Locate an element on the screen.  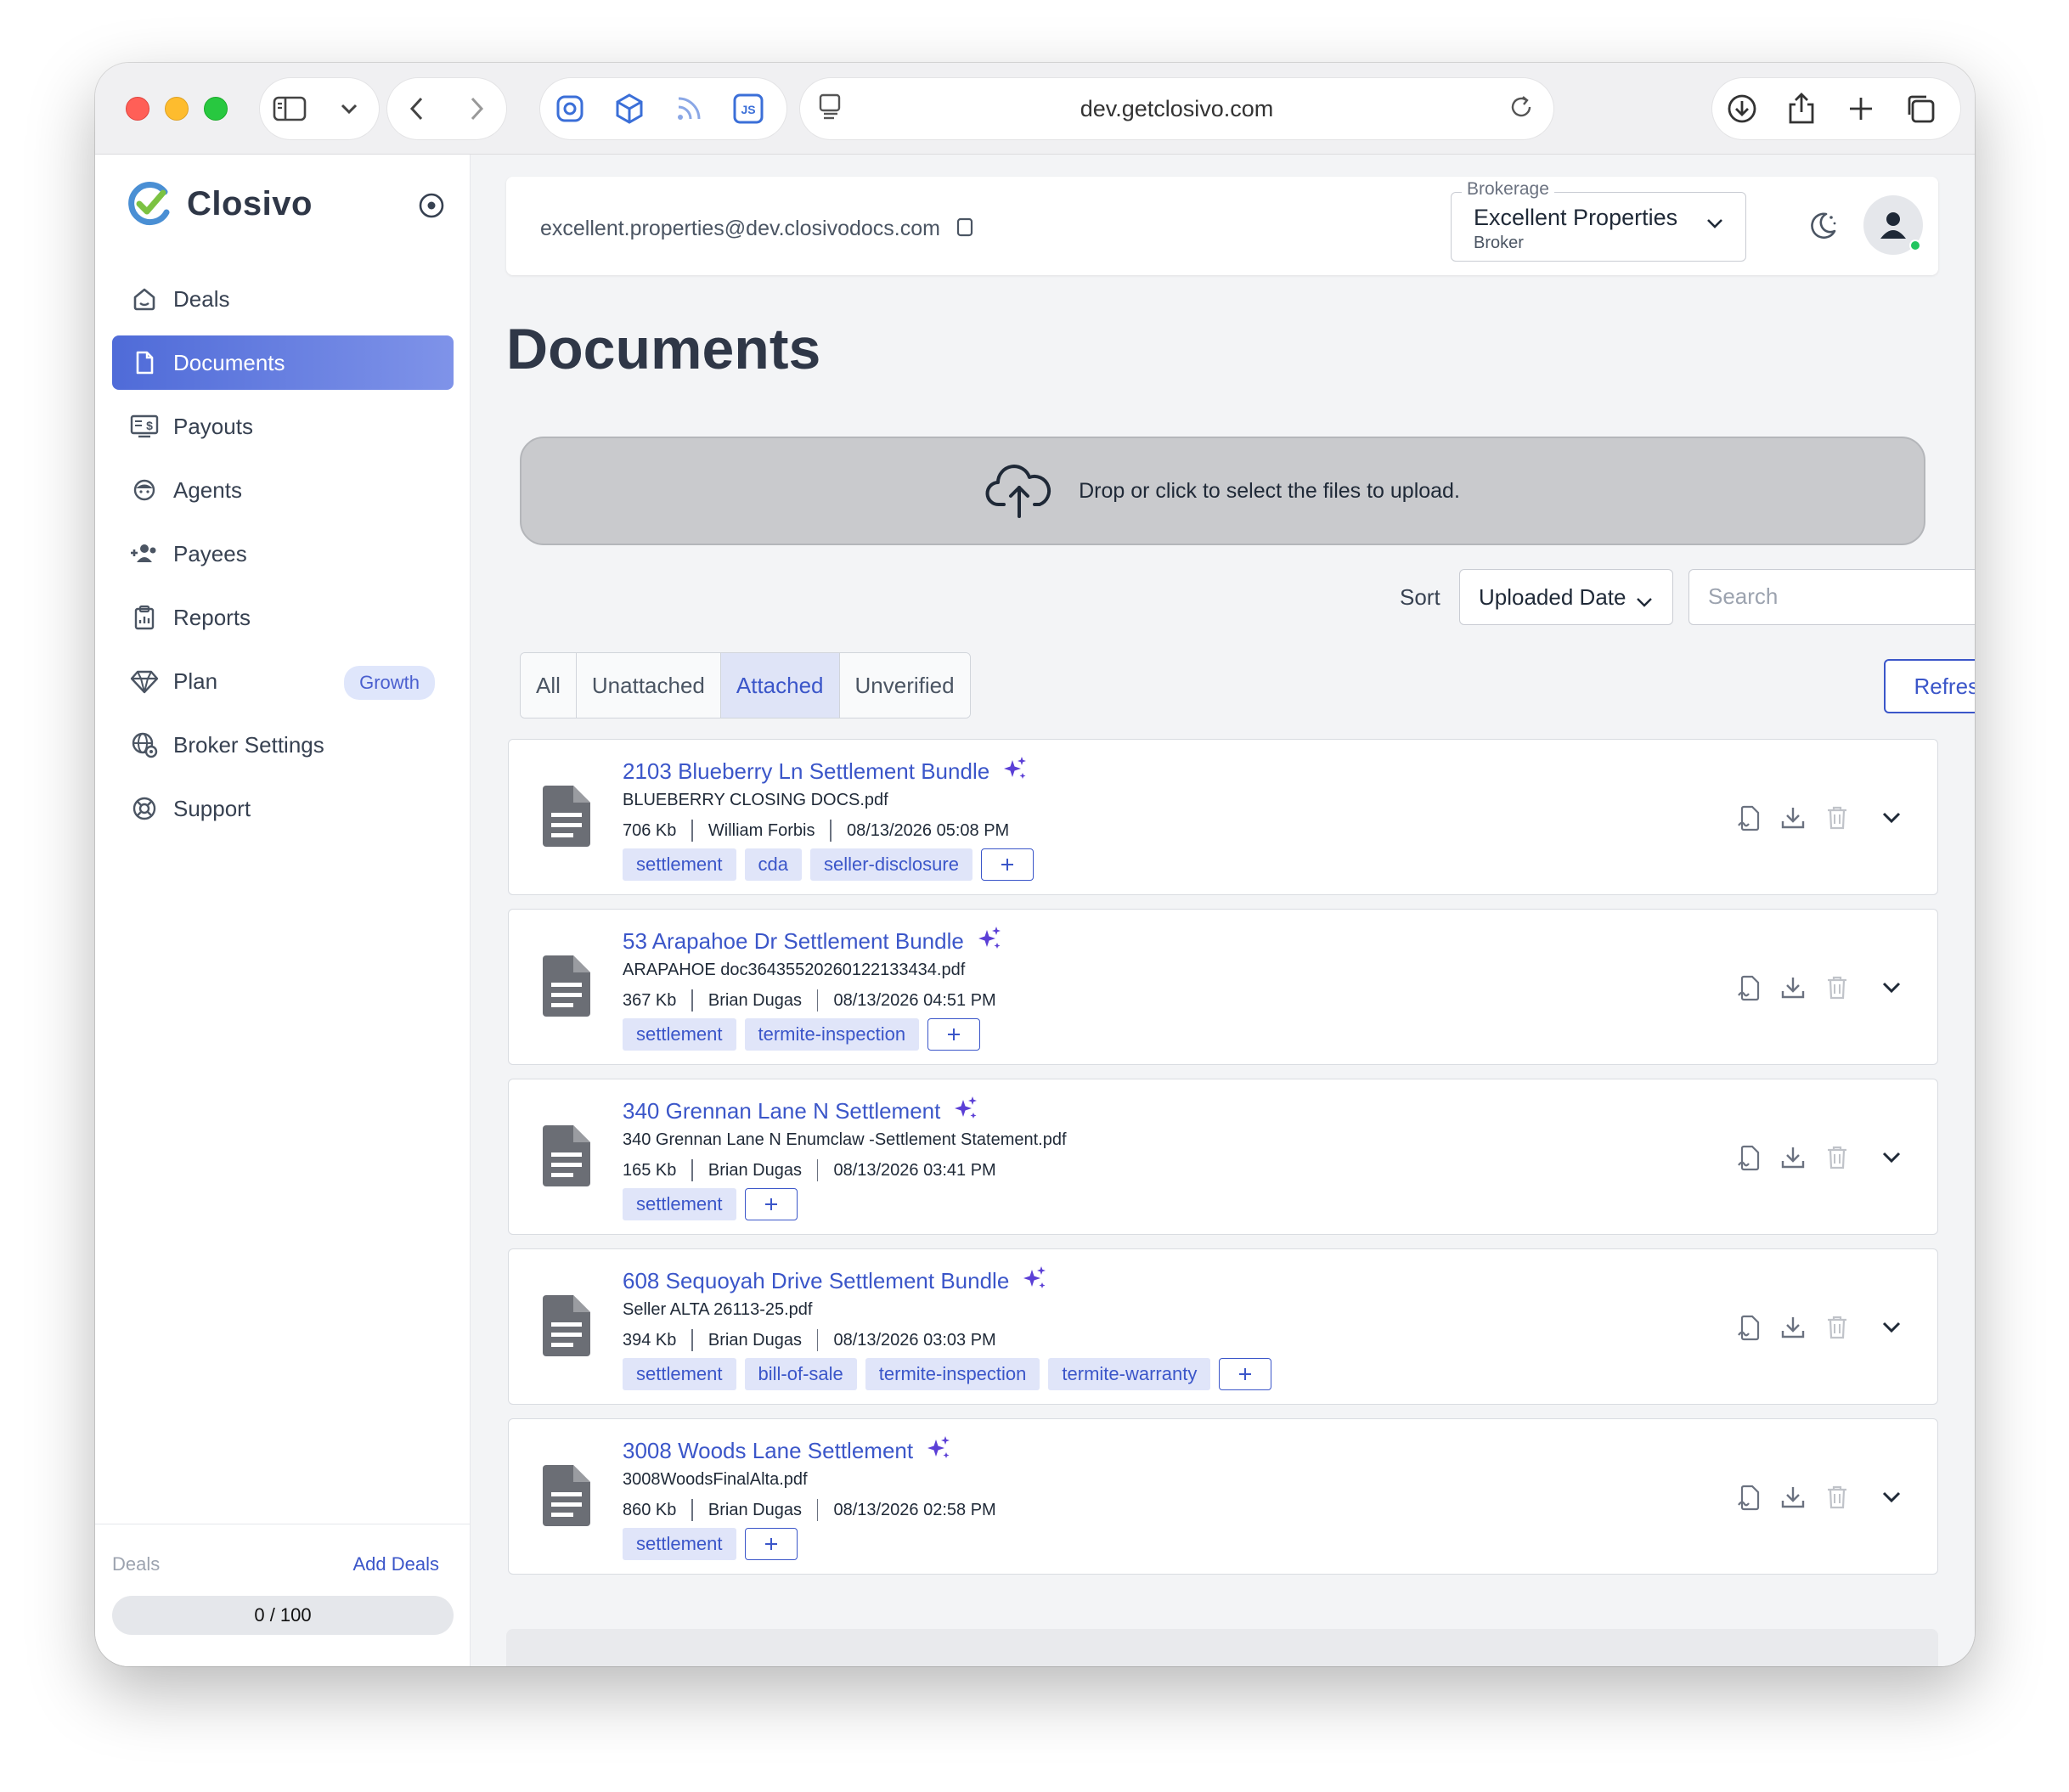
document-title: 3008 Woods Lane Settlement is located at coordinates (787, 1451).